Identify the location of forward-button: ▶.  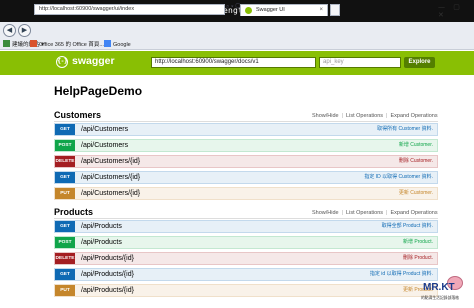
(24, 30).